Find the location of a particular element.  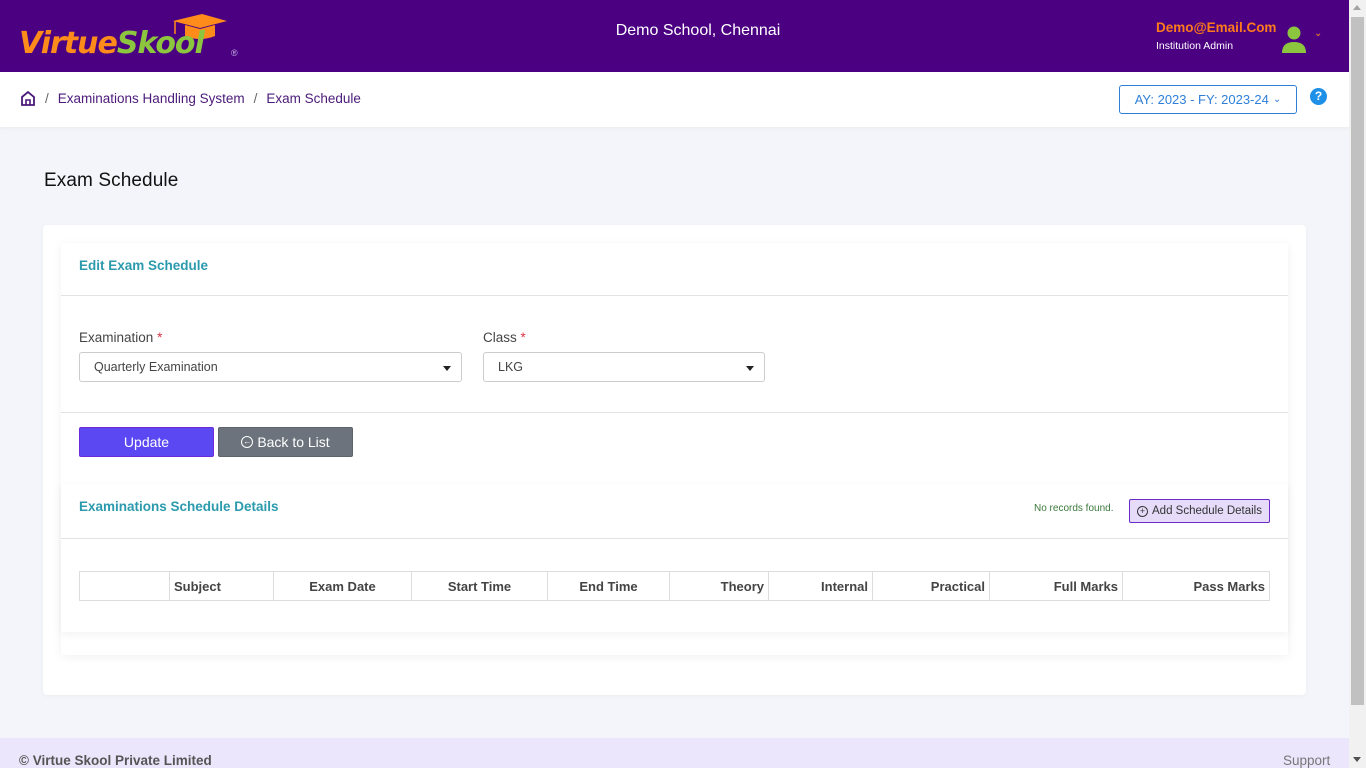

column-header-practical: Practical is located at coordinates (931, 586).